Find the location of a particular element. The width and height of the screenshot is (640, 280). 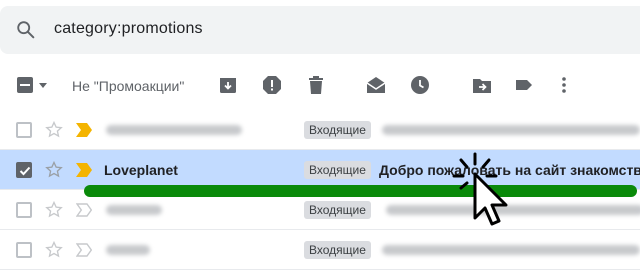

more-icon is located at coordinates (564, 85).